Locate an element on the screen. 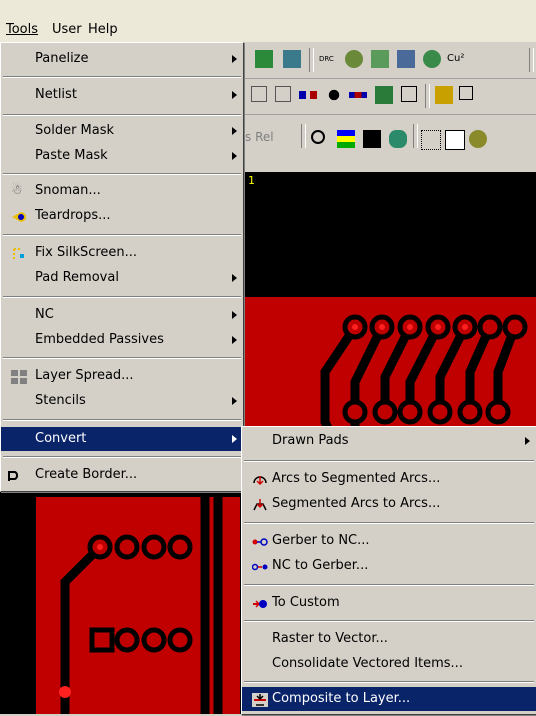 The height and width of the screenshot is (716, 536). add-shape-icon is located at coordinates (466, 93).